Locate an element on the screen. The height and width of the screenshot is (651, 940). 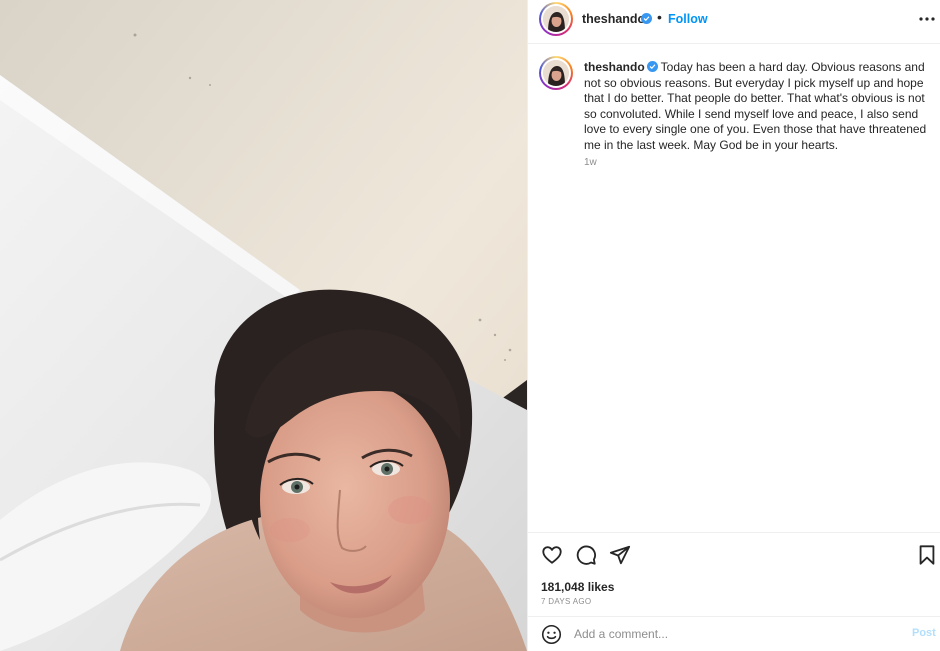
comment-input is located at coordinates (734, 634).